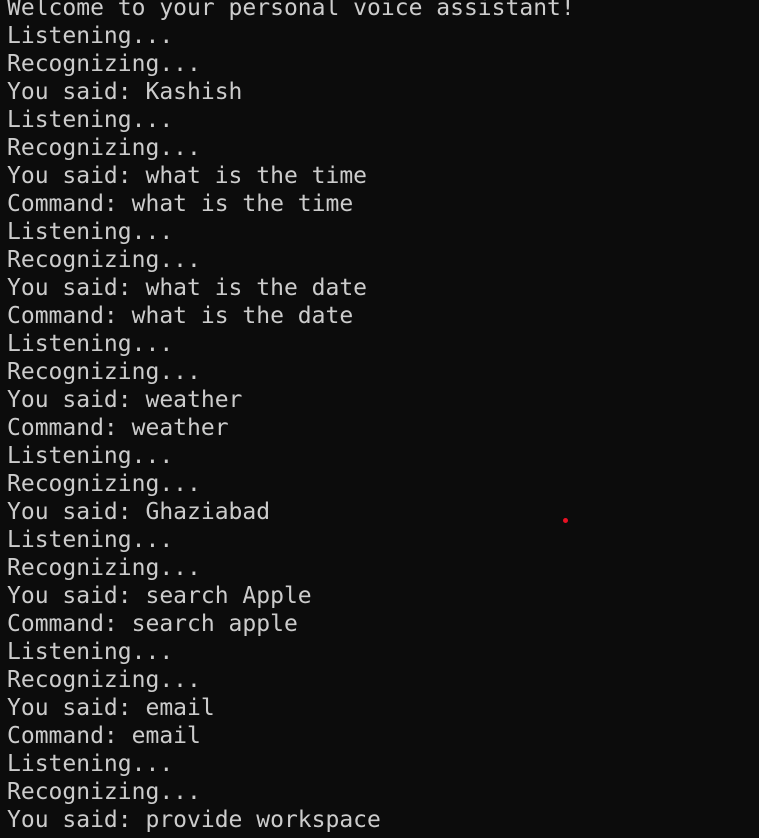  I want to click on terminal-line: You said: search Apple, so click(159, 596).